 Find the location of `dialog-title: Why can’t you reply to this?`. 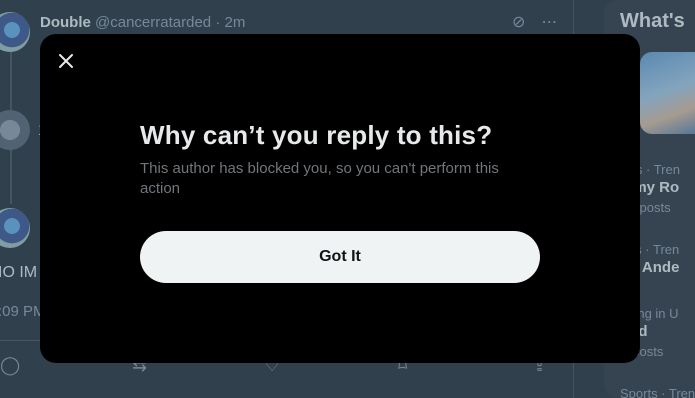

dialog-title: Why can’t you reply to this? is located at coordinates (316, 135).